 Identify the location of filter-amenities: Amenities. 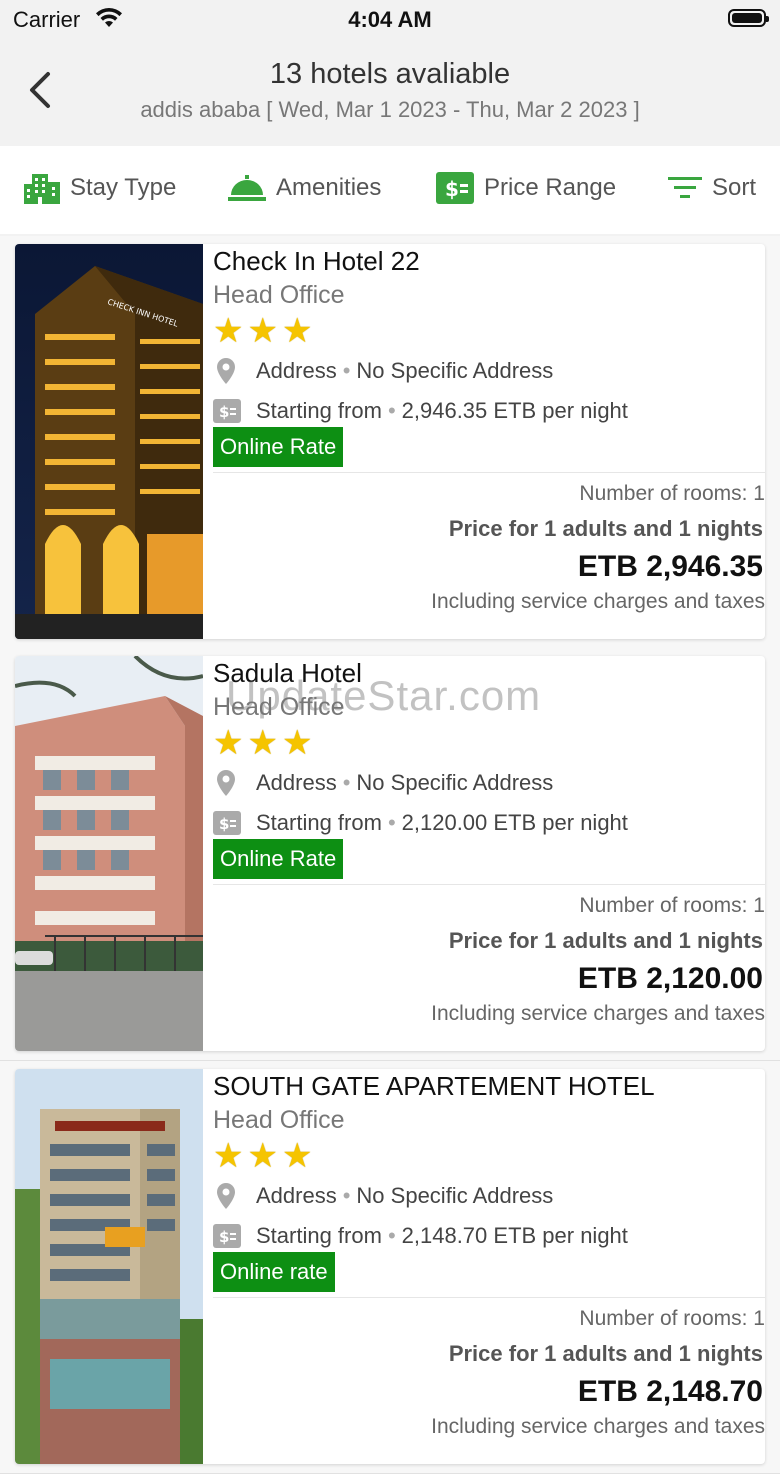
(304, 188).